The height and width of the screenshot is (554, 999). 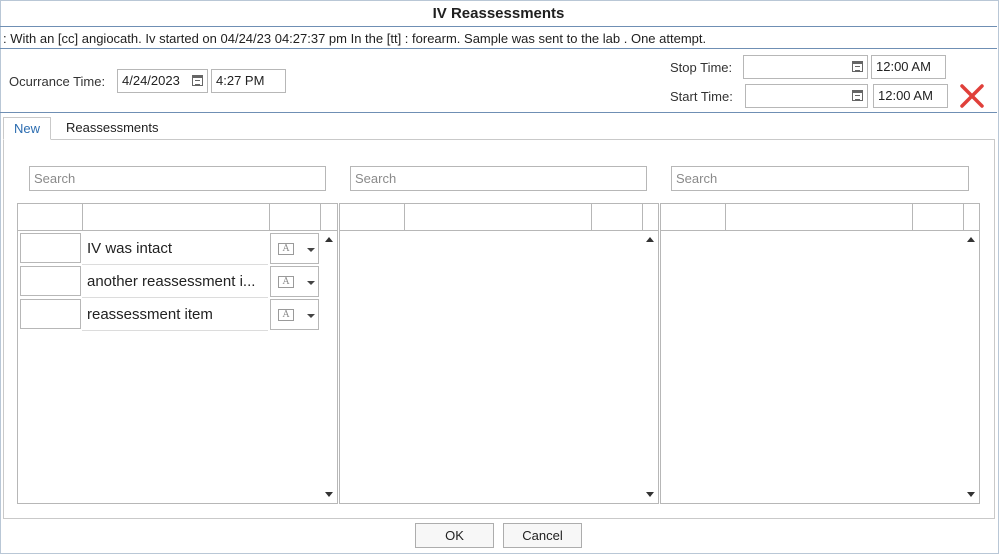 What do you see at coordinates (701, 96) in the screenshot?
I see `start-time-label: Start Time:` at bounding box center [701, 96].